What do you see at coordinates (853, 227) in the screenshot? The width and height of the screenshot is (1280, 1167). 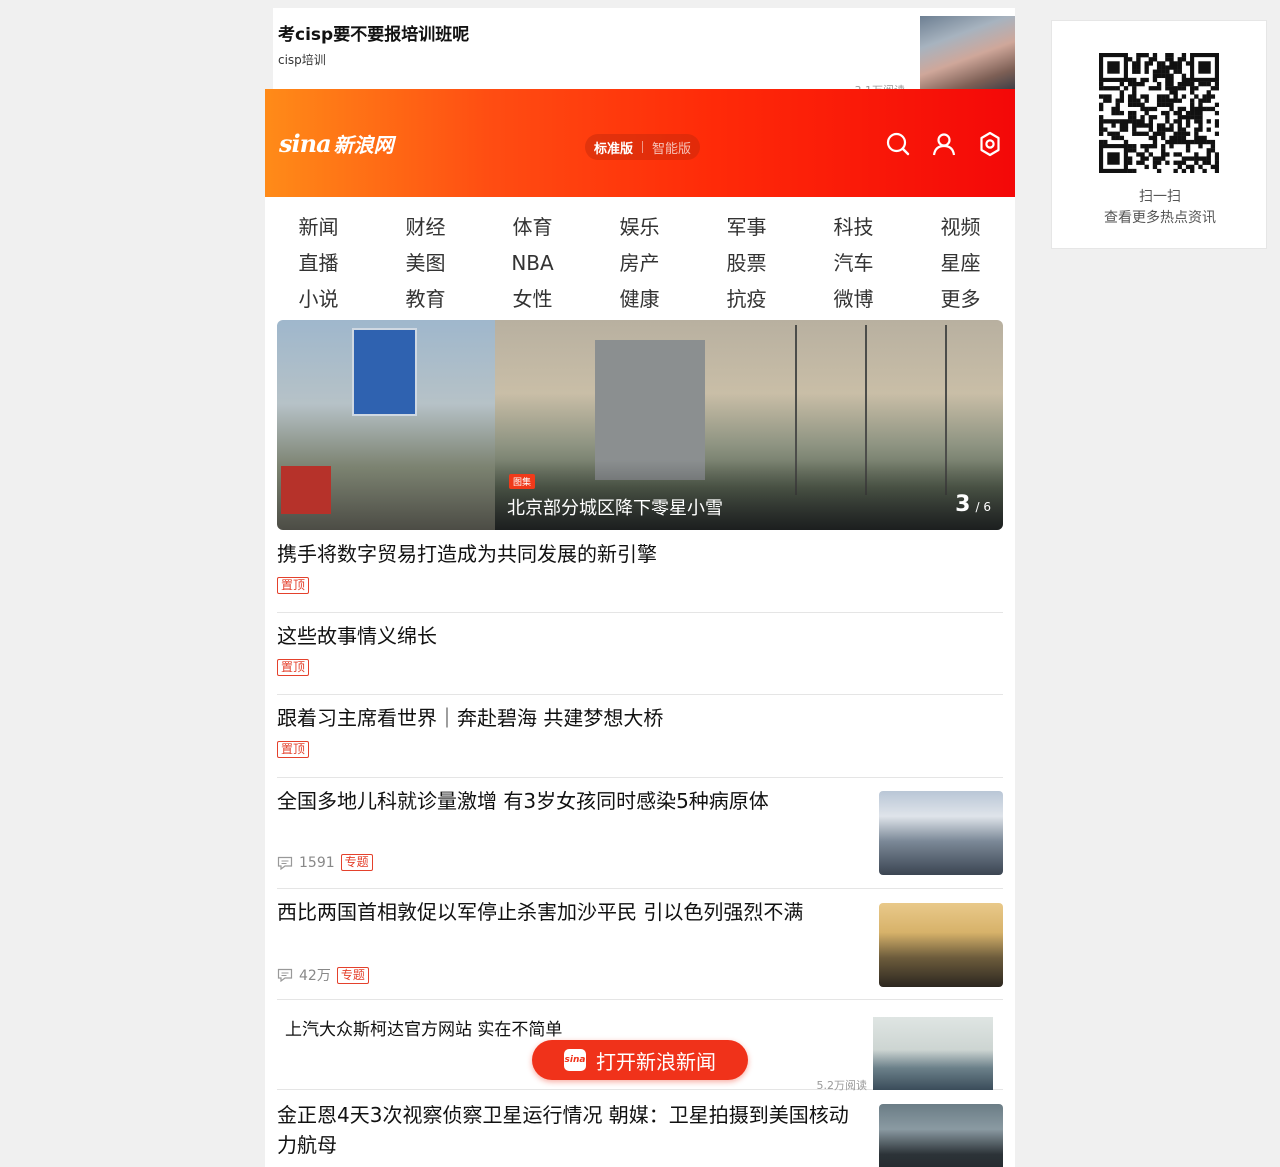 I see `nav-item-tech: 科技` at bounding box center [853, 227].